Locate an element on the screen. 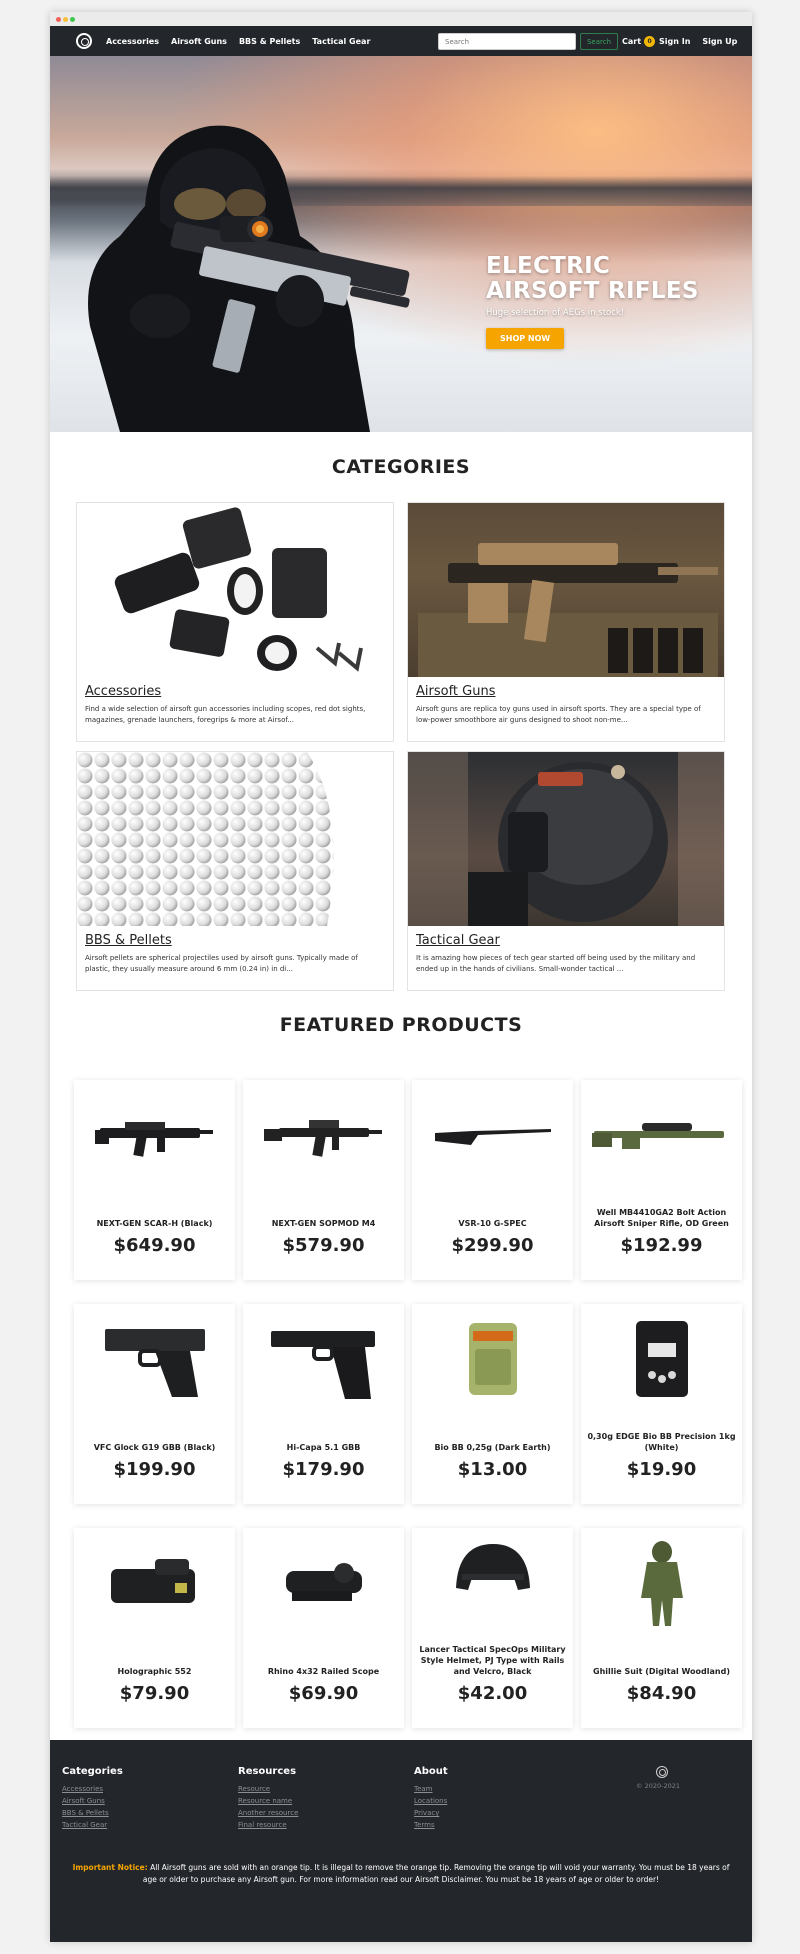  product-name: Hi-Capa 5.1 GBB is located at coordinates (323, 1447).